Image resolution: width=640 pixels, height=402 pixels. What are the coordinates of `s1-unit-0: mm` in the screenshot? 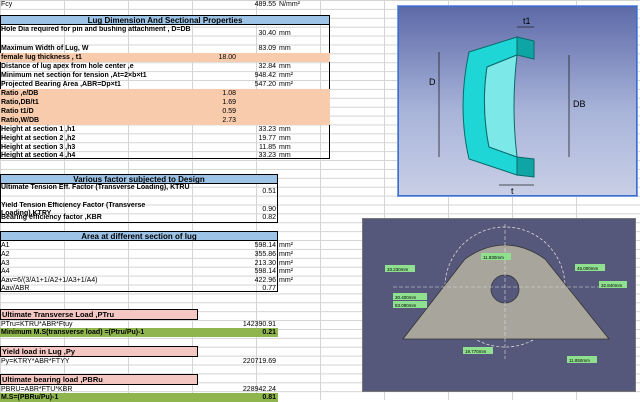 It's located at (285, 33).